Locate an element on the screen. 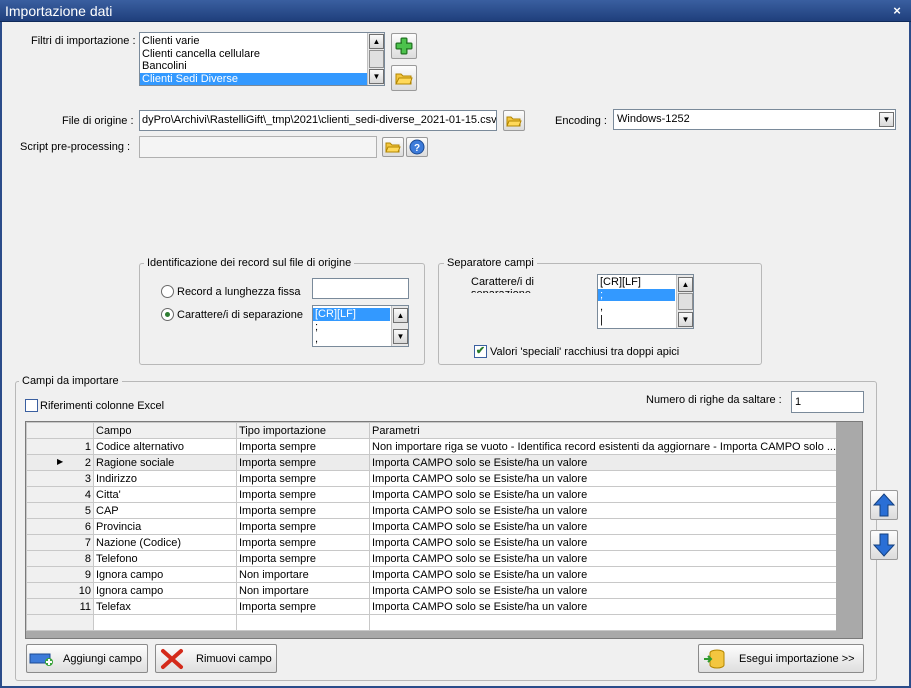  record-separator-list: [CR][LF];, ▲ ▼ is located at coordinates (360, 326).